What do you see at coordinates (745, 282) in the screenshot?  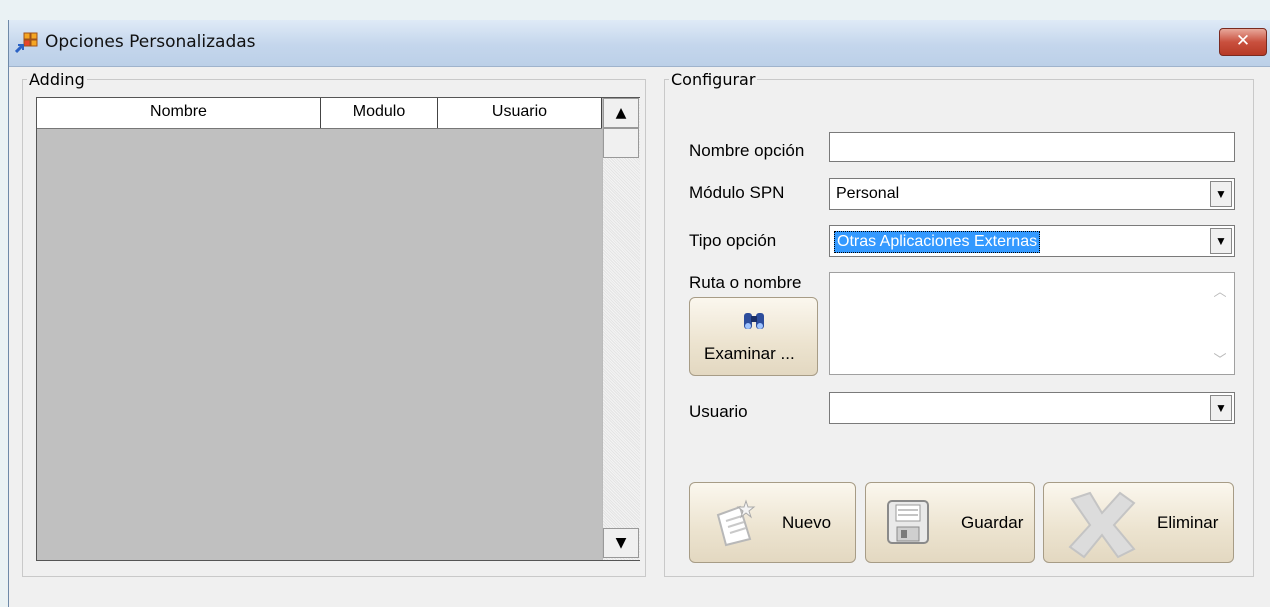 I see `ruta-nombre-label: Ruta o nombre` at bounding box center [745, 282].